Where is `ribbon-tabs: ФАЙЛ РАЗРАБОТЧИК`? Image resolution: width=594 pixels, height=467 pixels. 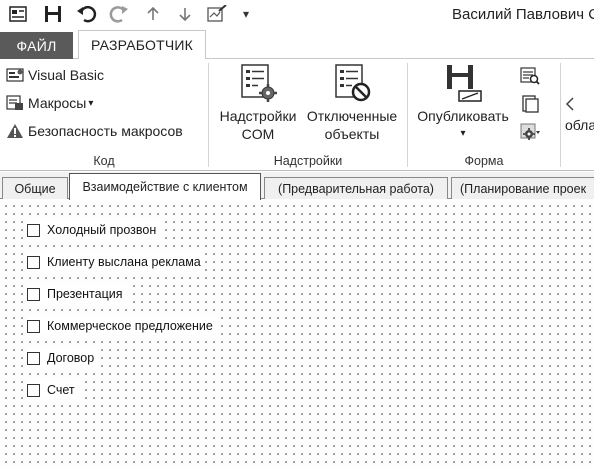
ribbon-tabs: ФАЙЛ РАЗРАБОТЧИК is located at coordinates (297, 45).